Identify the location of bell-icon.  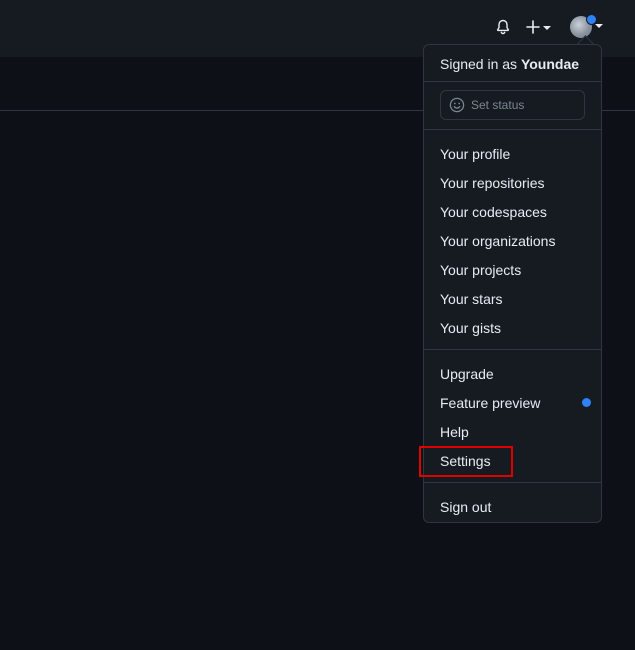
(503, 27).